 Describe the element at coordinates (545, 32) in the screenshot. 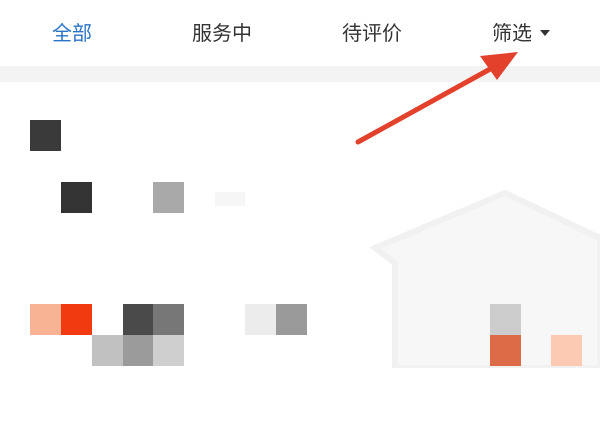

I see `caret-down-icon` at that location.